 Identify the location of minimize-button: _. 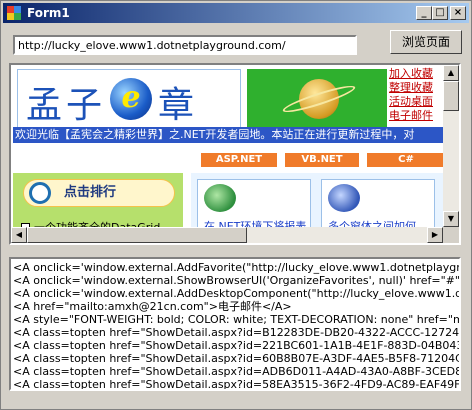
(424, 13).